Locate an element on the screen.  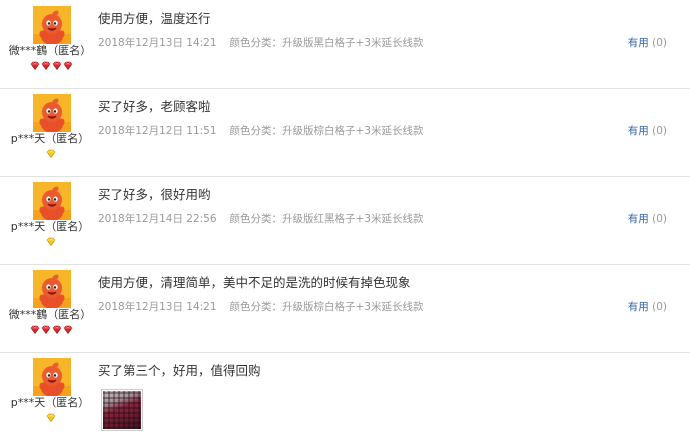
review-text: 使用方便，清理简单，美中不足的是洗的时候有掉色现象 is located at coordinates (254, 282).